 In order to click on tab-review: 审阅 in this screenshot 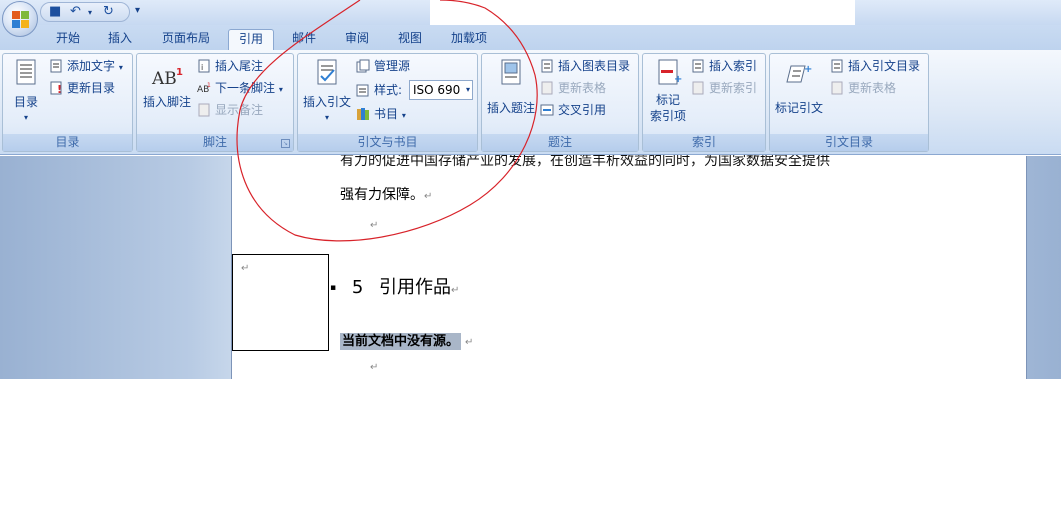, I will do `click(357, 39)`.